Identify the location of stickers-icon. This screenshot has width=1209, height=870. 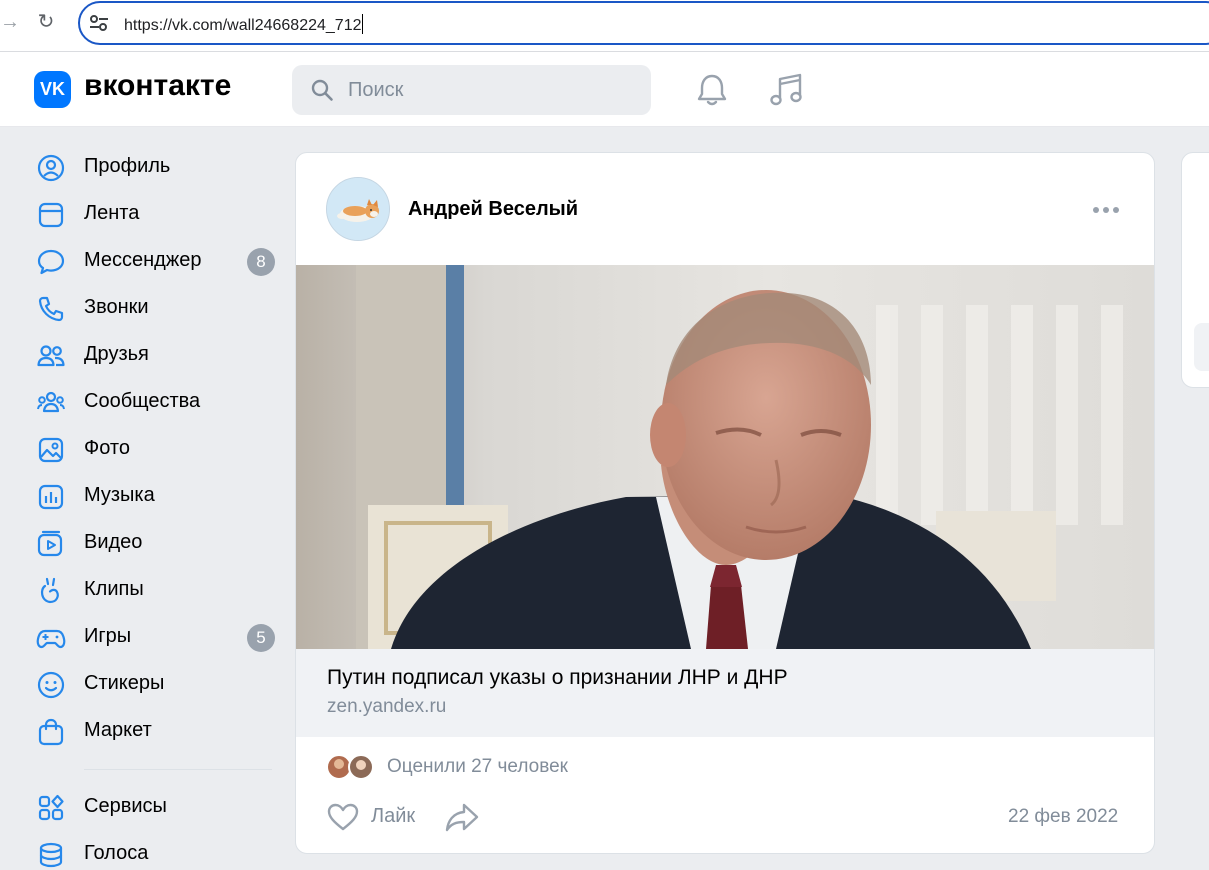
(51, 685).